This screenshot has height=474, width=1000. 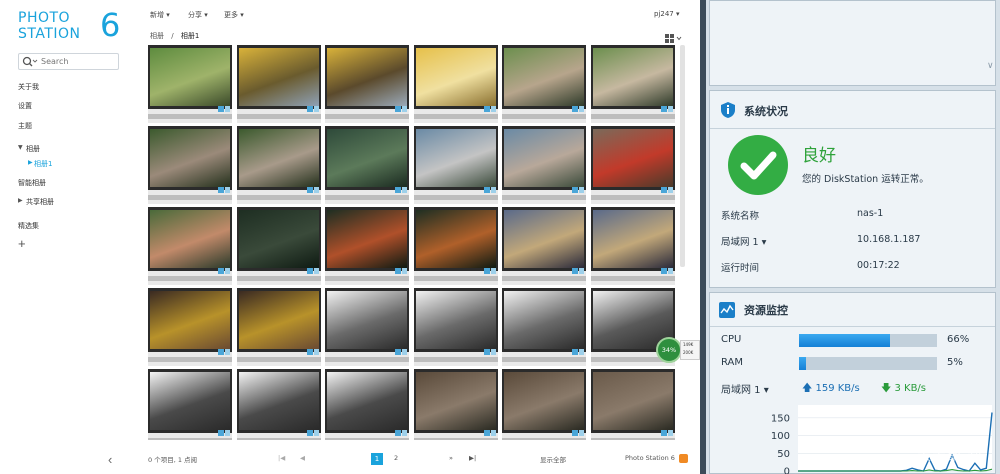 I want to click on lan-select: 局域网 1 ▾, so click(x=743, y=241).